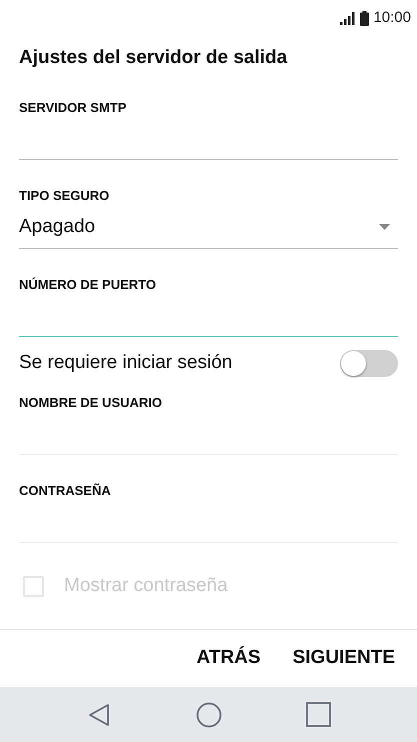 The width and height of the screenshot is (417, 742). What do you see at coordinates (318, 714) in the screenshot?
I see `recents-icon` at bounding box center [318, 714].